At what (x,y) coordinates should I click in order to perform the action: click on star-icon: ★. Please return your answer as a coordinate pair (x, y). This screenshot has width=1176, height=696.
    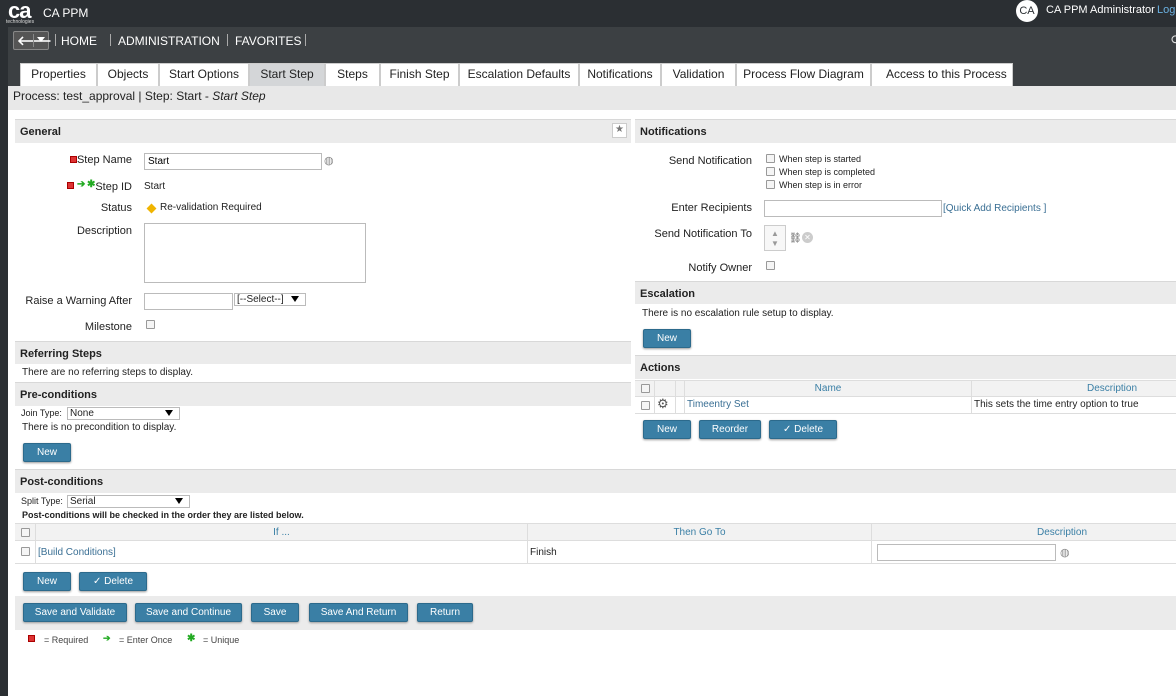
    Looking at the image, I should click on (619, 130).